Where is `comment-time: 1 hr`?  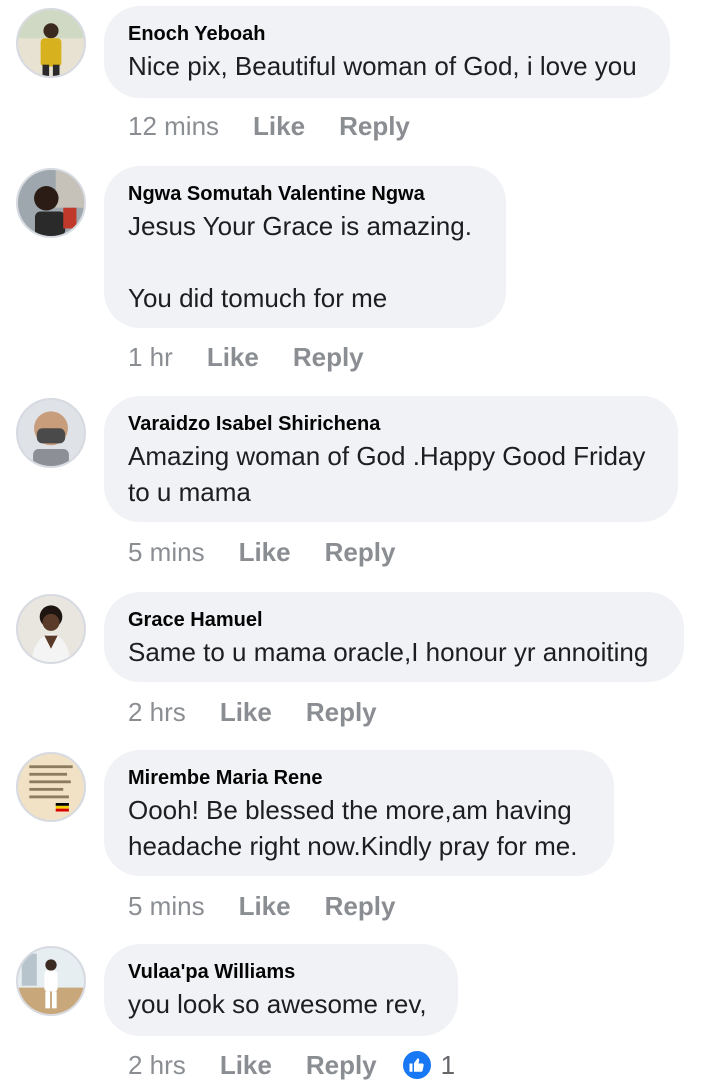 comment-time: 1 hr is located at coordinates (150, 357).